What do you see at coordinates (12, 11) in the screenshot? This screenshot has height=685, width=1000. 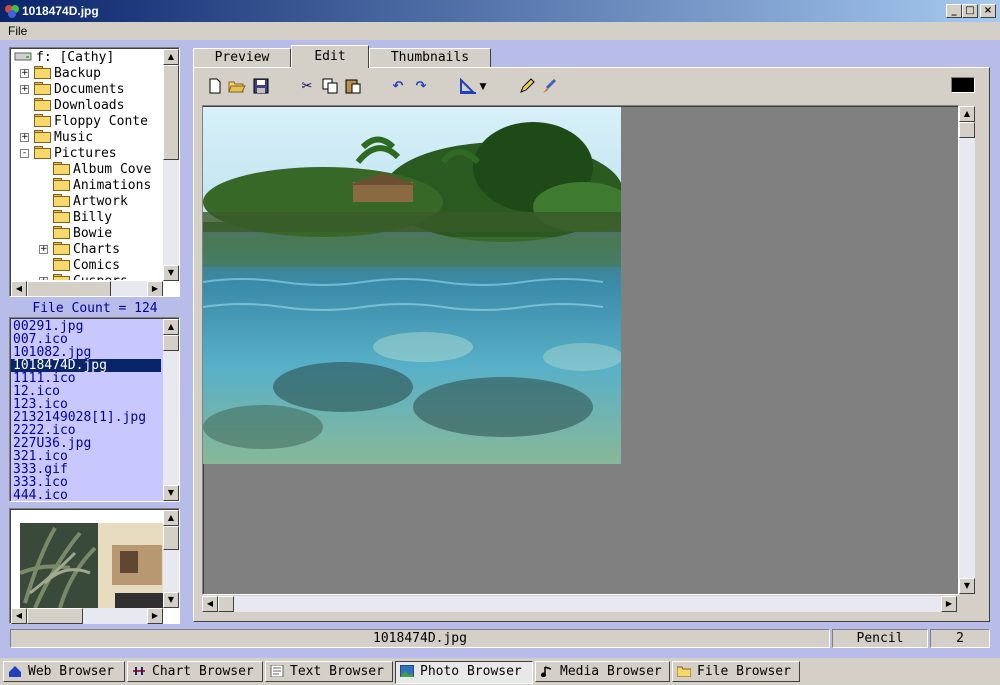 I see `app-icon` at bounding box center [12, 11].